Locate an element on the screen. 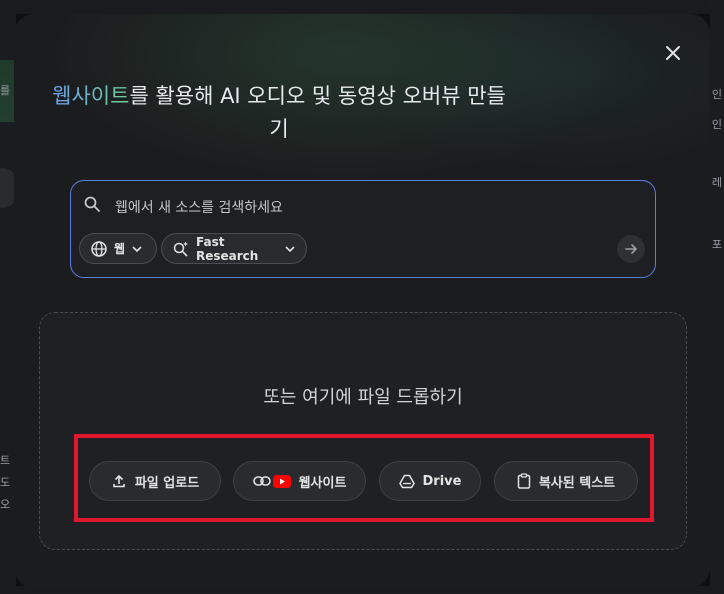 This screenshot has height=594, width=724. background-text: 포 is located at coordinates (716, 244).